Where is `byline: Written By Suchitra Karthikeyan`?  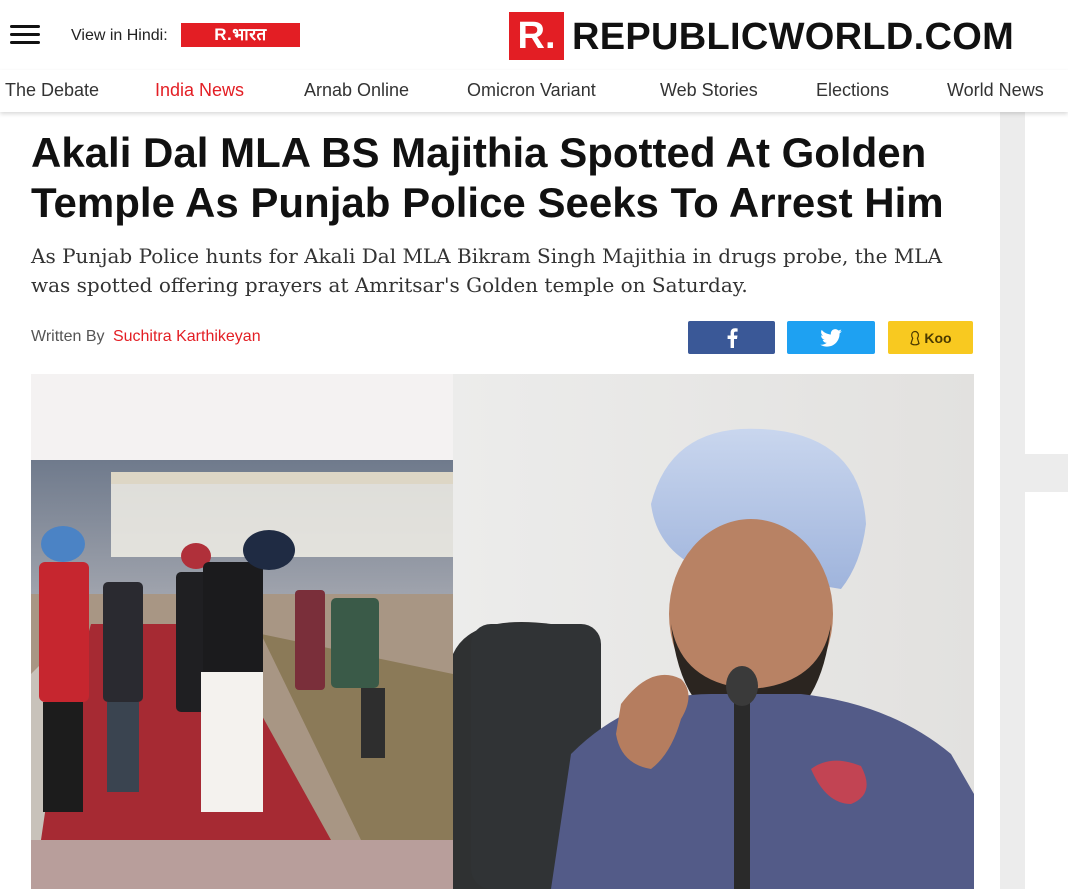
byline: Written By Suchitra Karthikeyan is located at coordinates (146, 337).